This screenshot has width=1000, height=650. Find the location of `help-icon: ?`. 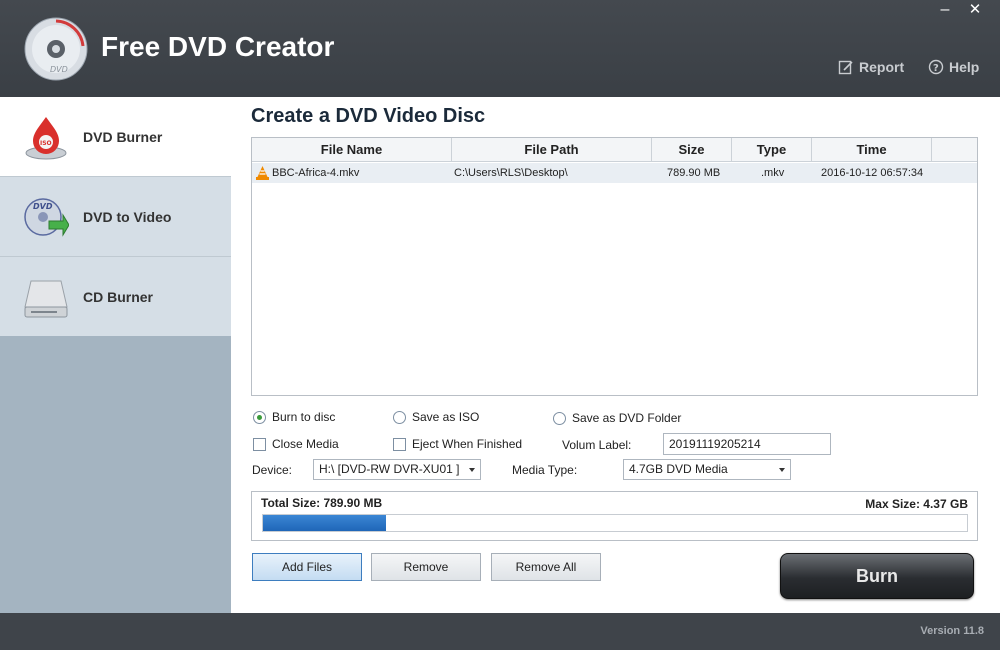

help-icon: ? is located at coordinates (936, 67).